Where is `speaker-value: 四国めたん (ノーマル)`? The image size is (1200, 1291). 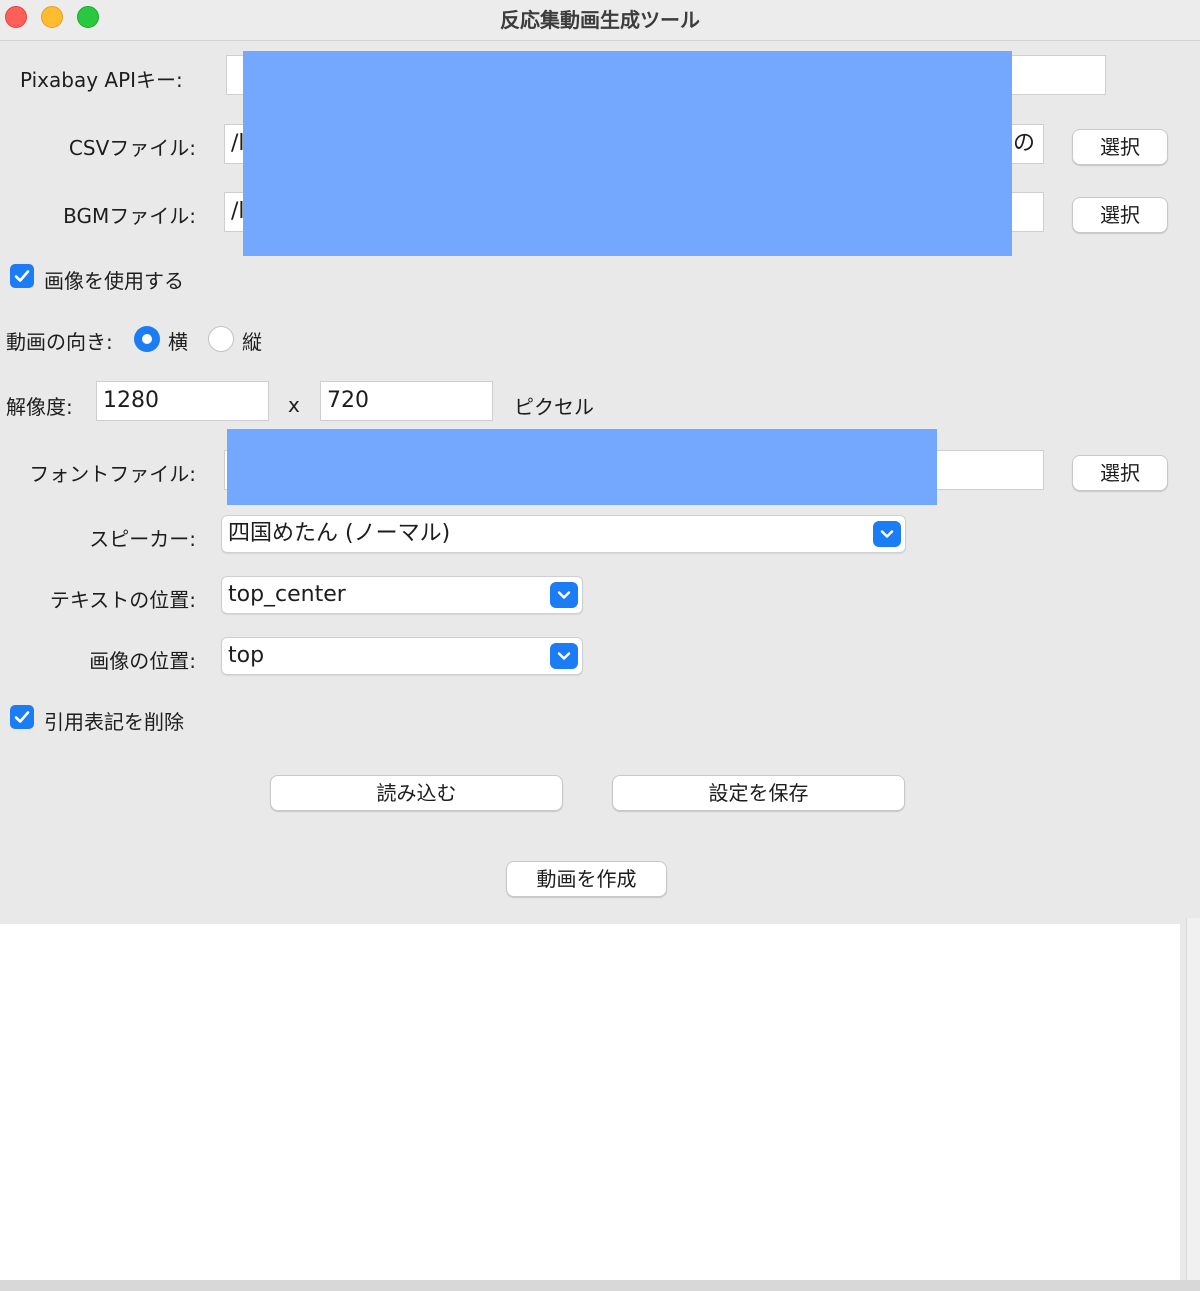 speaker-value: 四国めたん (ノーマル) is located at coordinates (339, 533).